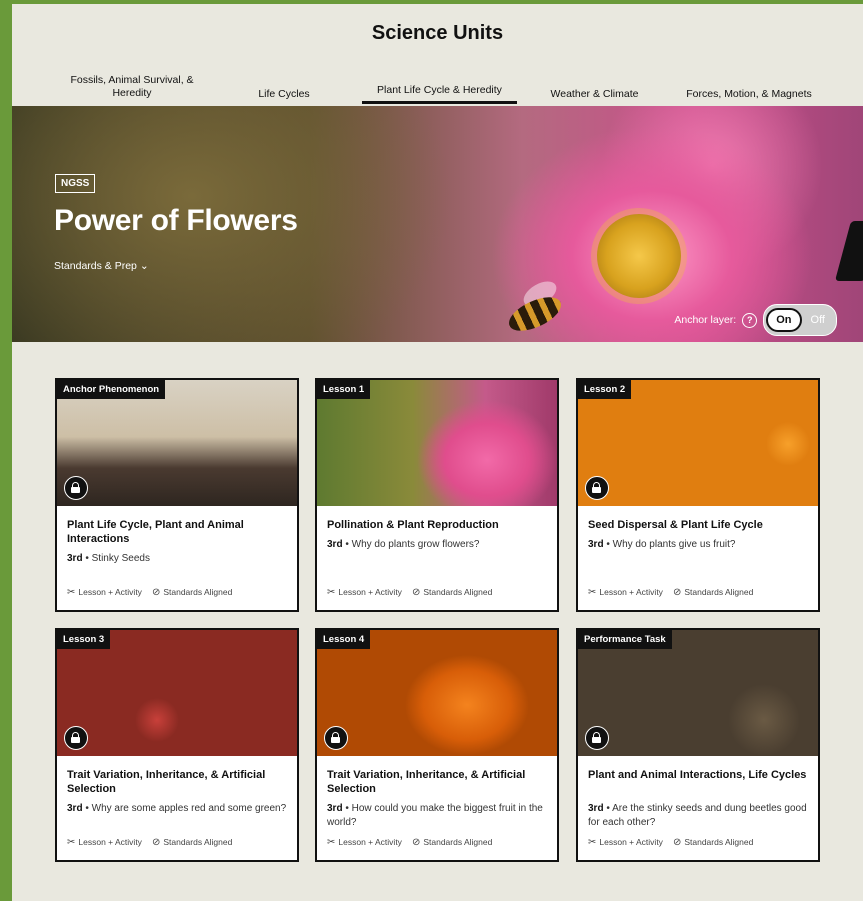 Image resolution: width=863 pixels, height=901 pixels. I want to click on card-subtitle: 3rd • Stinky Seeds, so click(108, 558).